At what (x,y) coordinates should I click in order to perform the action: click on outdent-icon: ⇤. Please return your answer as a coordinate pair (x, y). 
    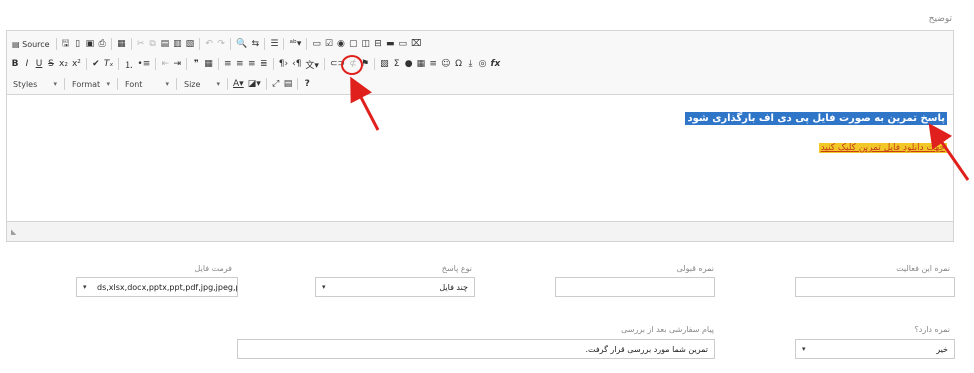
    Looking at the image, I should click on (165, 64).